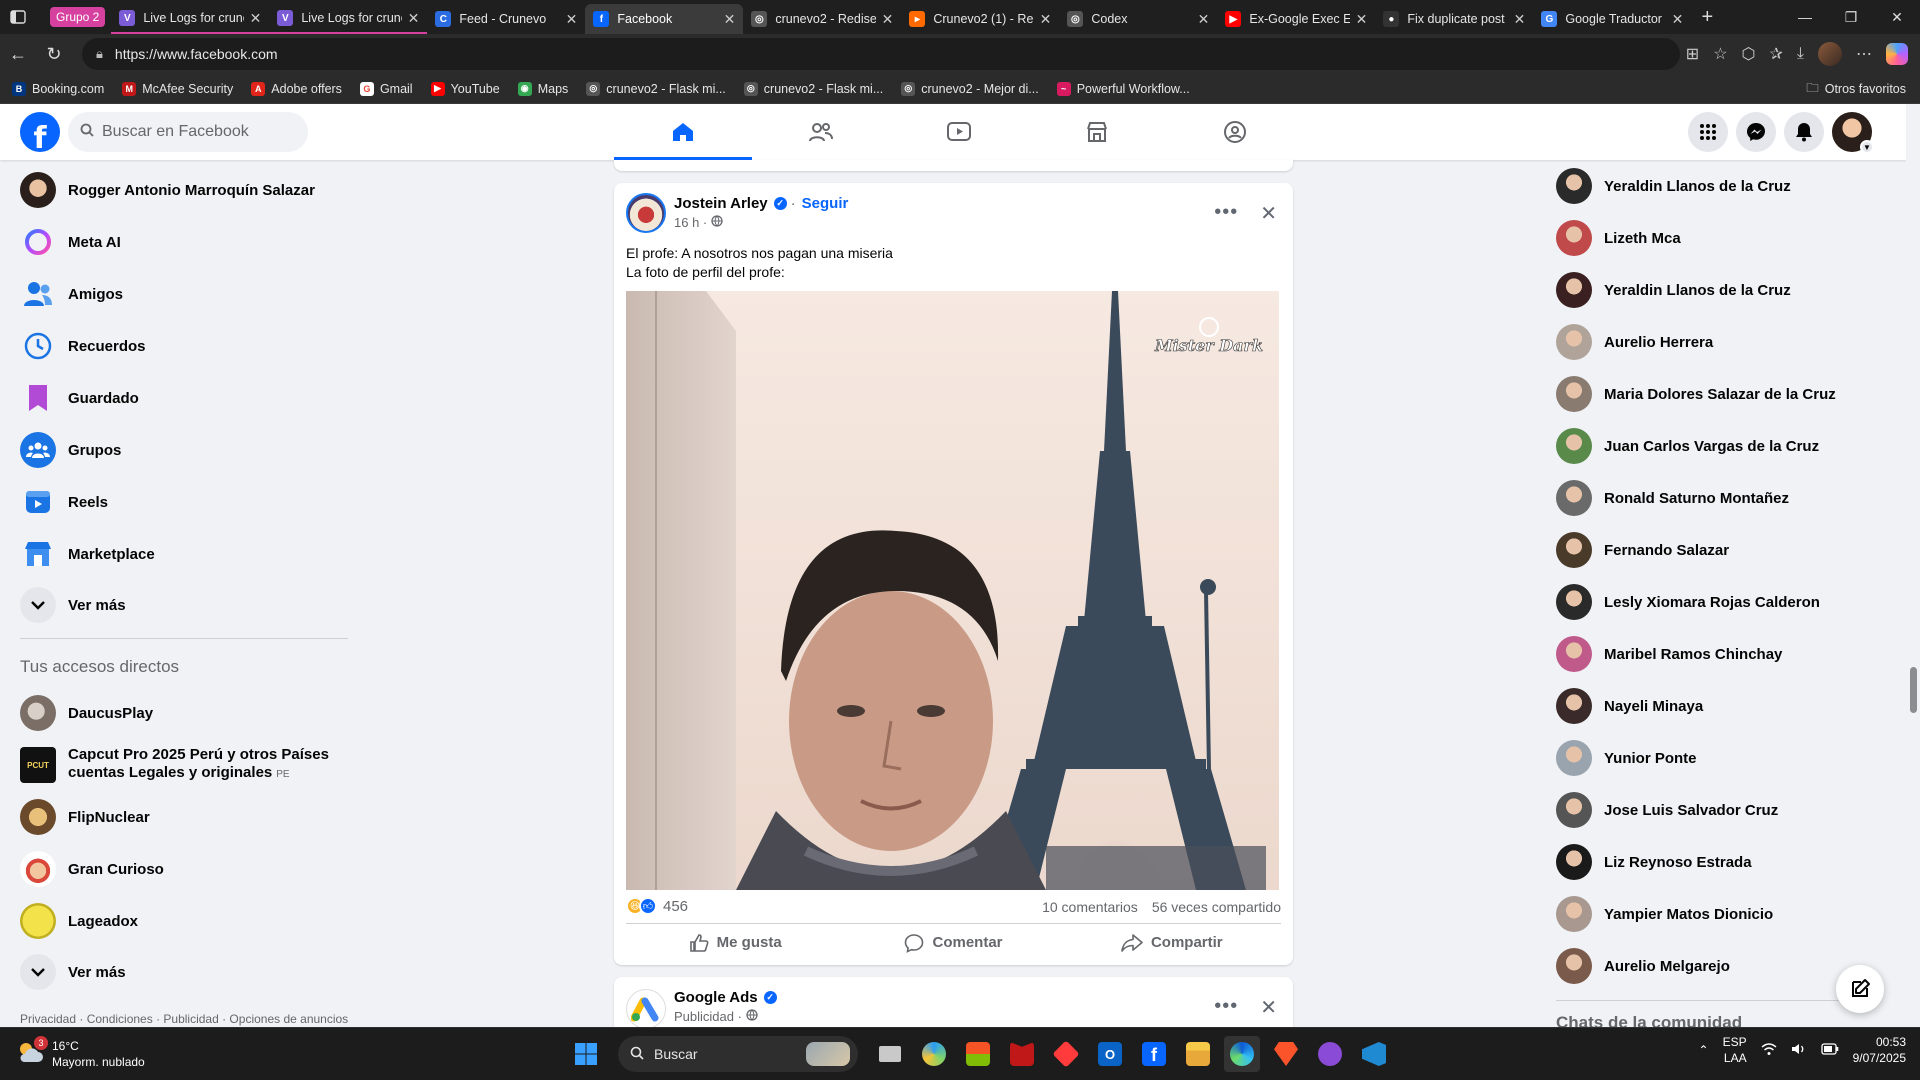  I want to click on contact-item: Lizeth Mca, so click(1723, 238).